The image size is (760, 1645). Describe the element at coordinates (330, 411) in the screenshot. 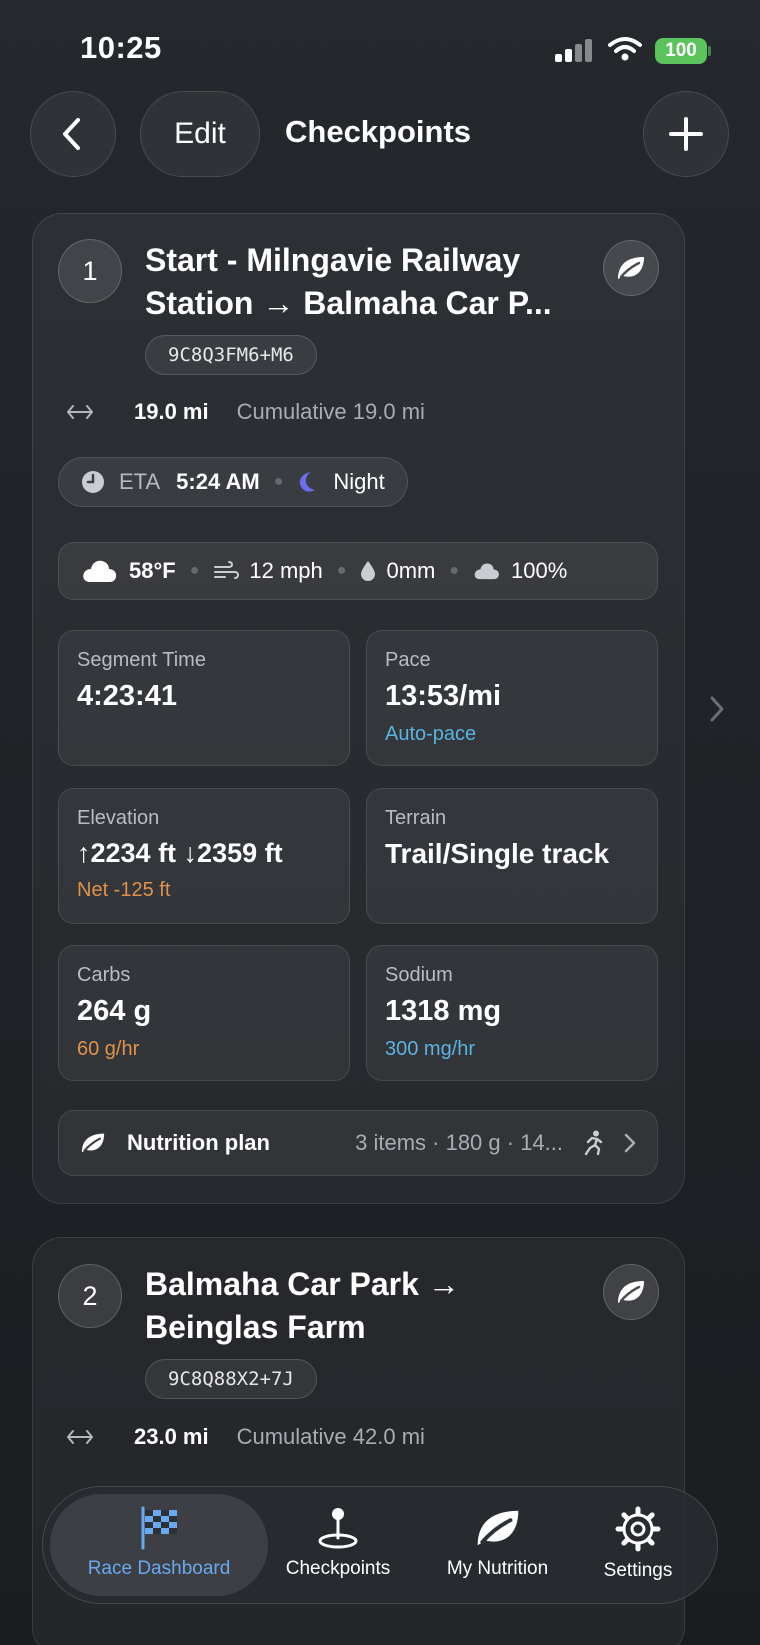

I see `cumulative-distance: Cumulative 19.0 mi` at that location.